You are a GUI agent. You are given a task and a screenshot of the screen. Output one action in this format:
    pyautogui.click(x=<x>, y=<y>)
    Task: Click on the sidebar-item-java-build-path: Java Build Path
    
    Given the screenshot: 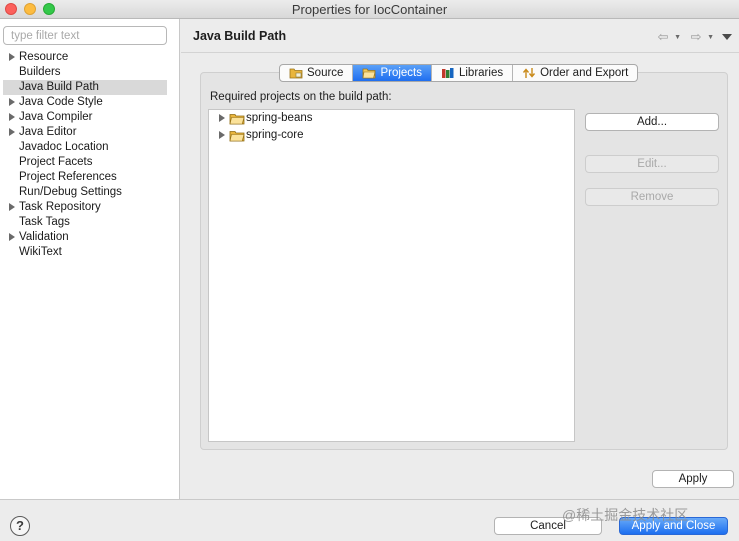 What is the action you would take?
    pyautogui.click(x=85, y=87)
    